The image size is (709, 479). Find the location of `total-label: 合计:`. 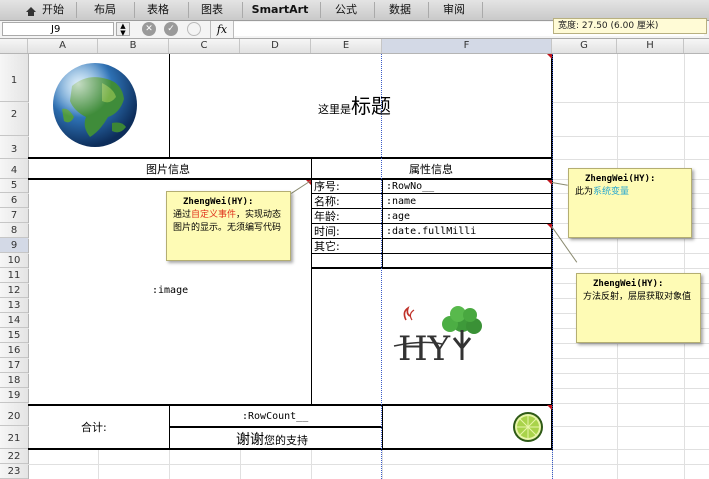

total-label: 合计: is located at coordinates (94, 427).